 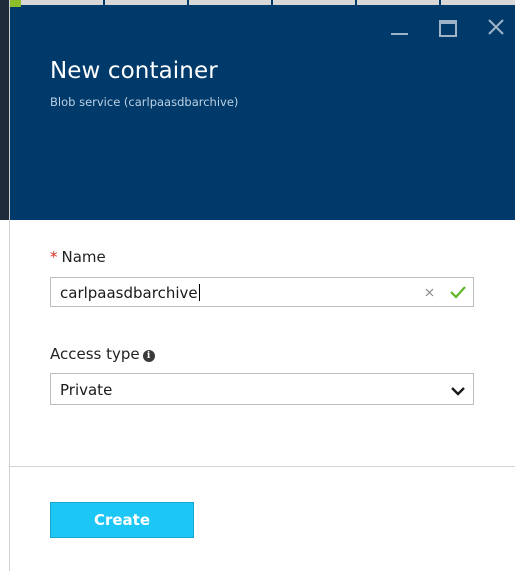 What do you see at coordinates (15, 3) in the screenshot?
I see `accent-strip` at bounding box center [15, 3].